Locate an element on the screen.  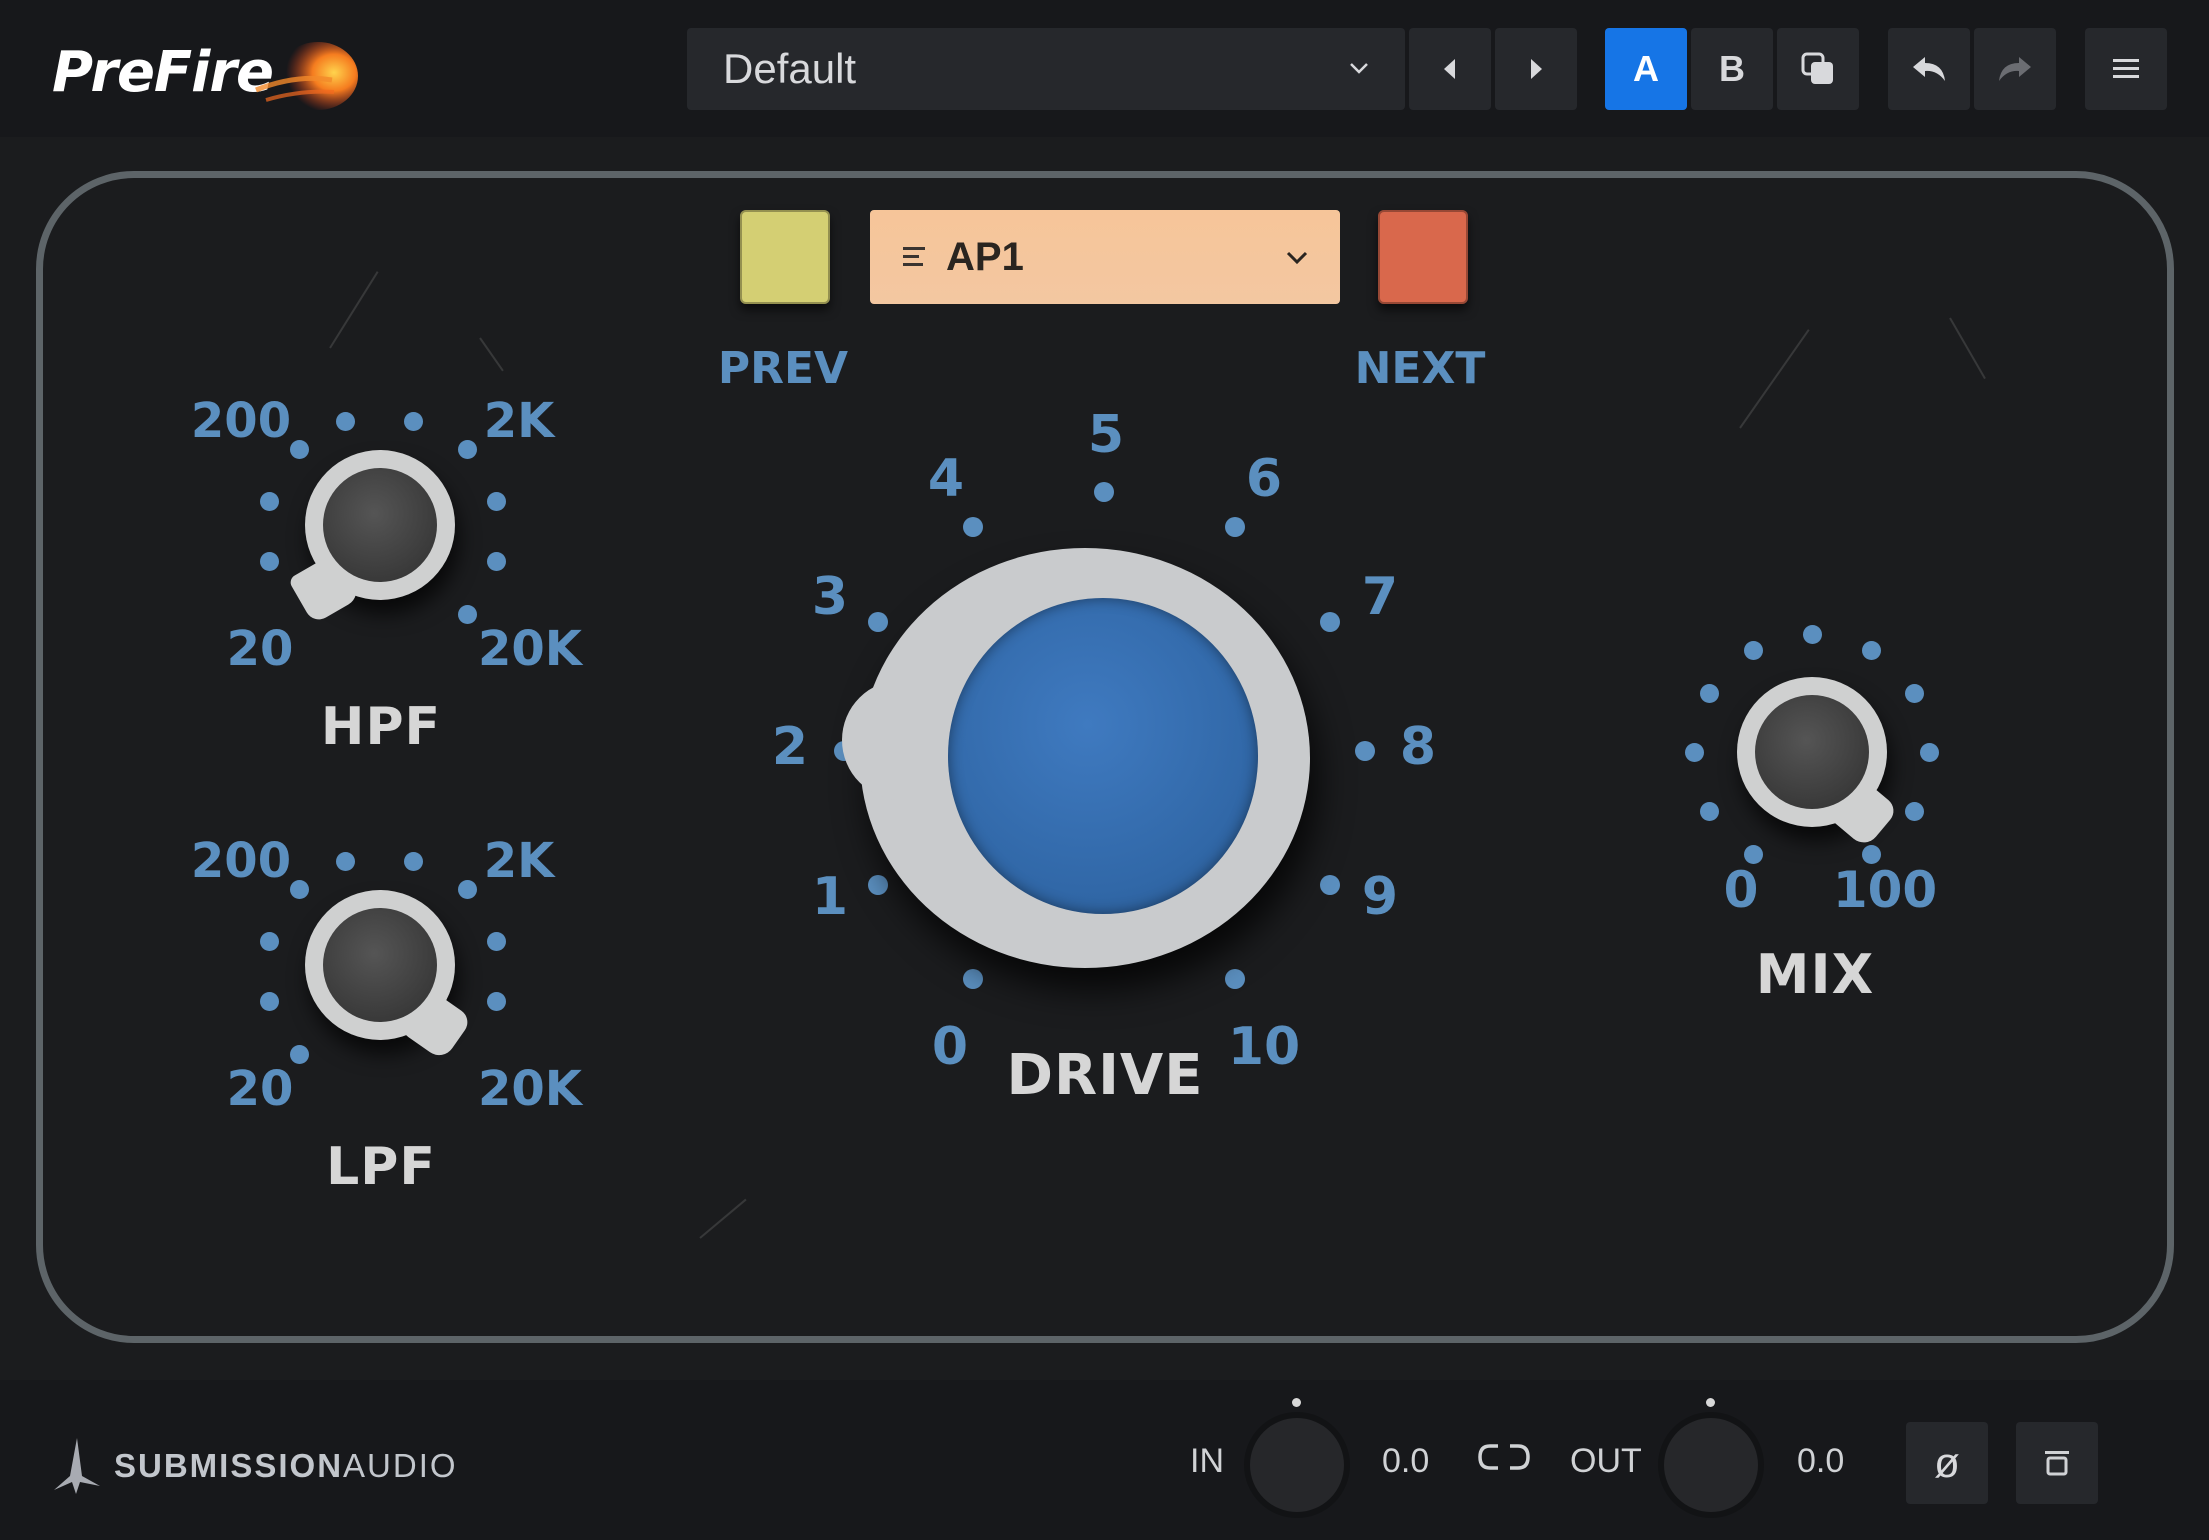
drive-scale-0: 0 is located at coordinates (950, 1047).